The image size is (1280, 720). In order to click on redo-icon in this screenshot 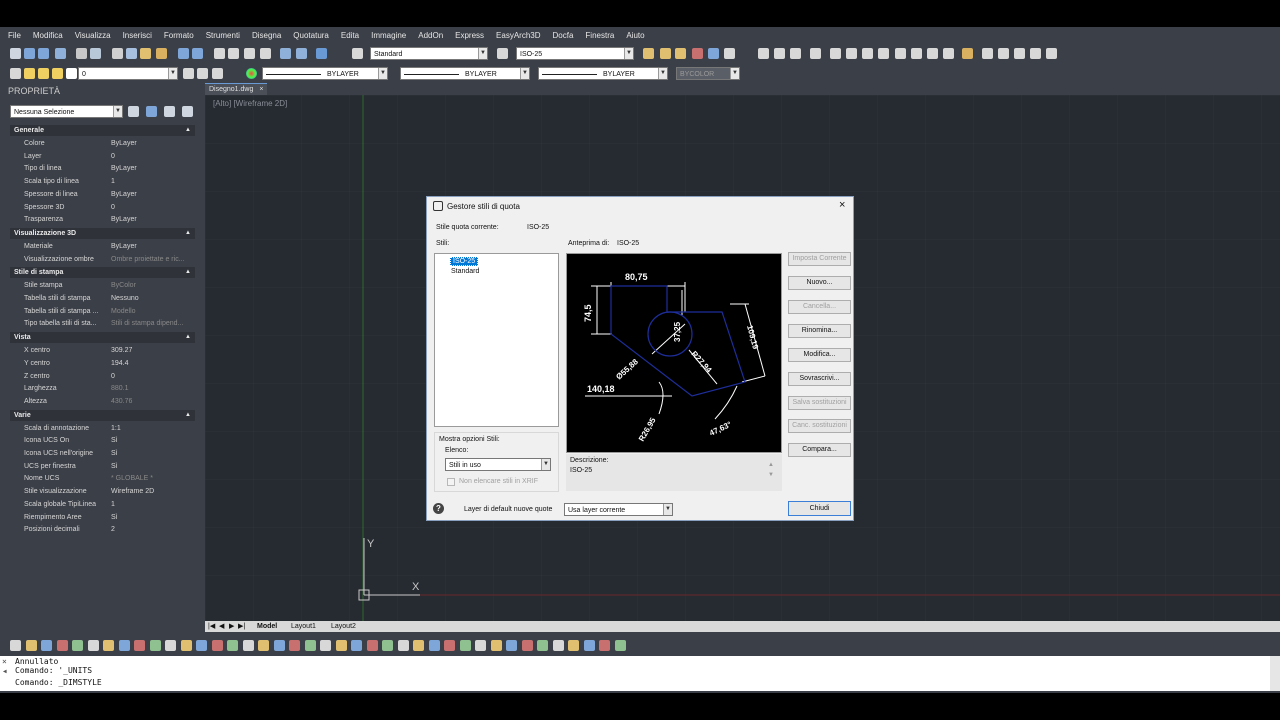, I will do `click(197, 53)`.